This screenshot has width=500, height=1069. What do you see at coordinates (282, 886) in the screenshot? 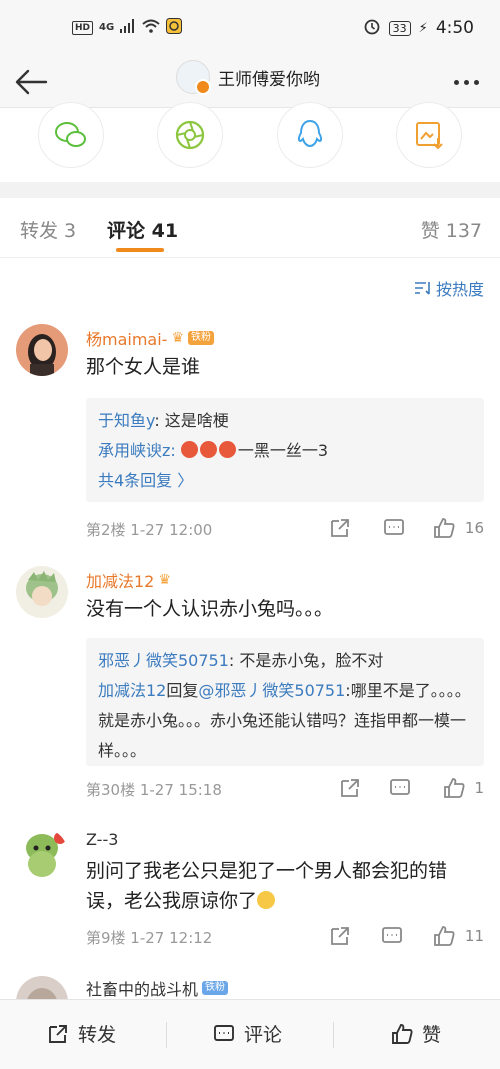
I see `comment-text: 别问了我老公只是犯了一个男人都会犯的错误，老公我原谅你了` at bounding box center [282, 886].